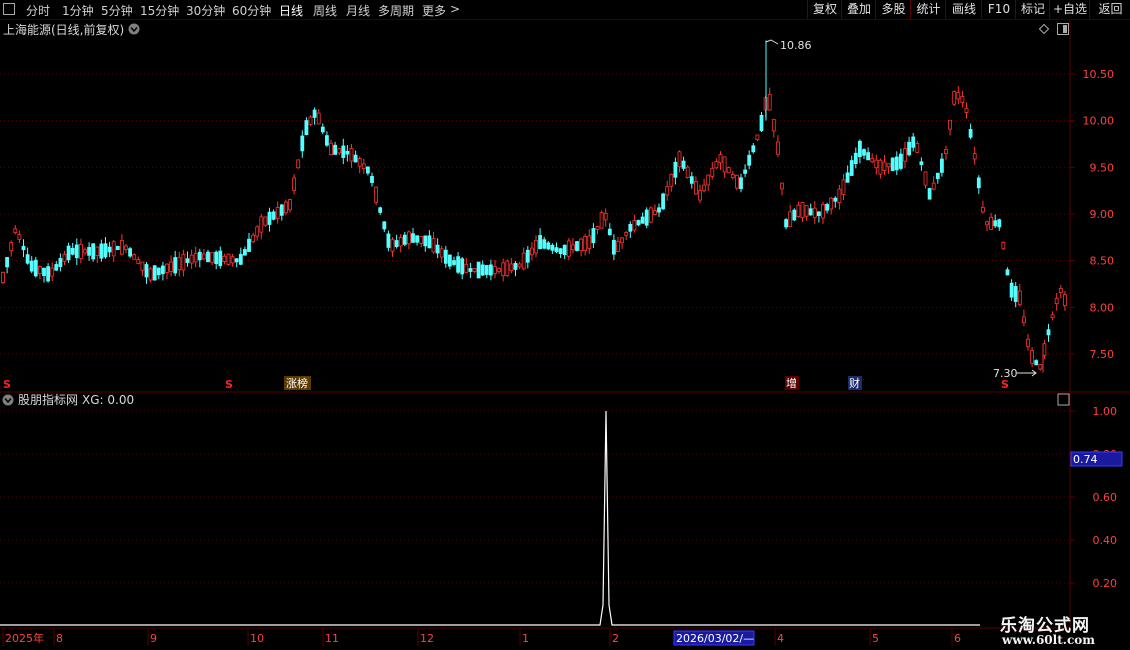 The image size is (1130, 650). What do you see at coordinates (1099, 121) in the screenshot?
I see `price-tick-label: 10.00` at bounding box center [1099, 121].